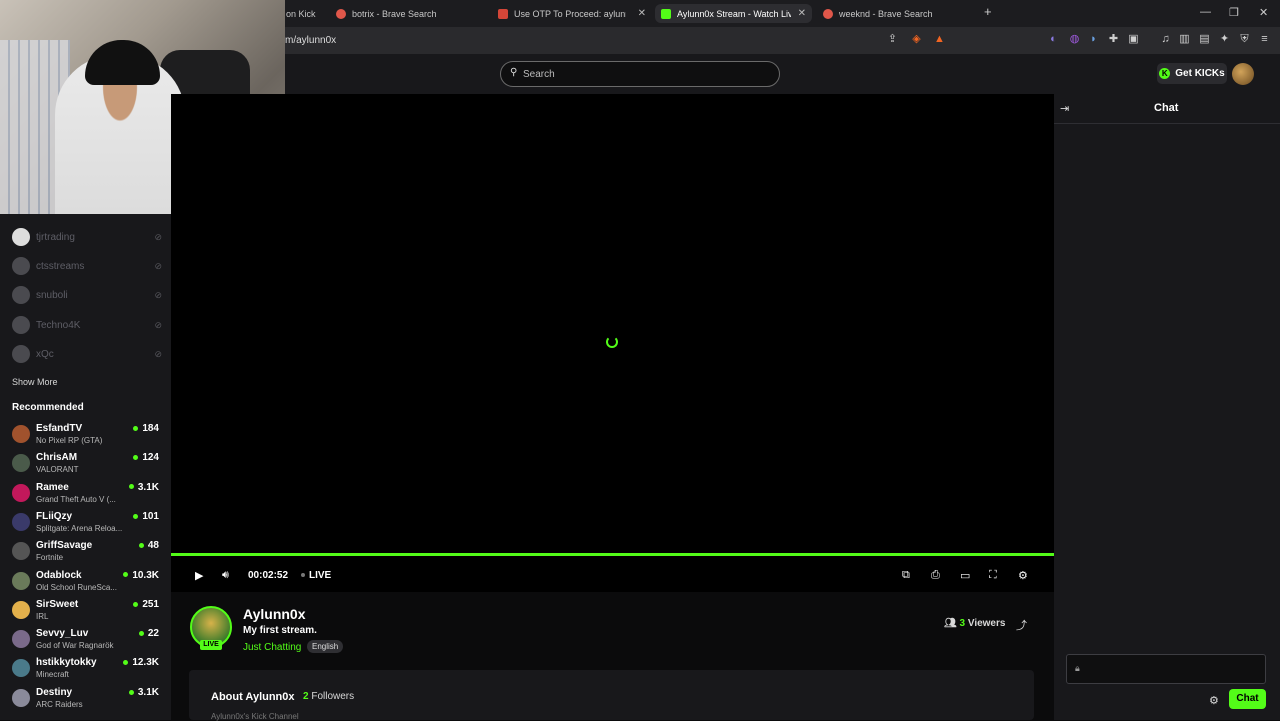 Image resolution: width=1280 pixels, height=721 pixels. What do you see at coordinates (1264, 39) in the screenshot?
I see `menu-icon: ≡` at bounding box center [1264, 39].